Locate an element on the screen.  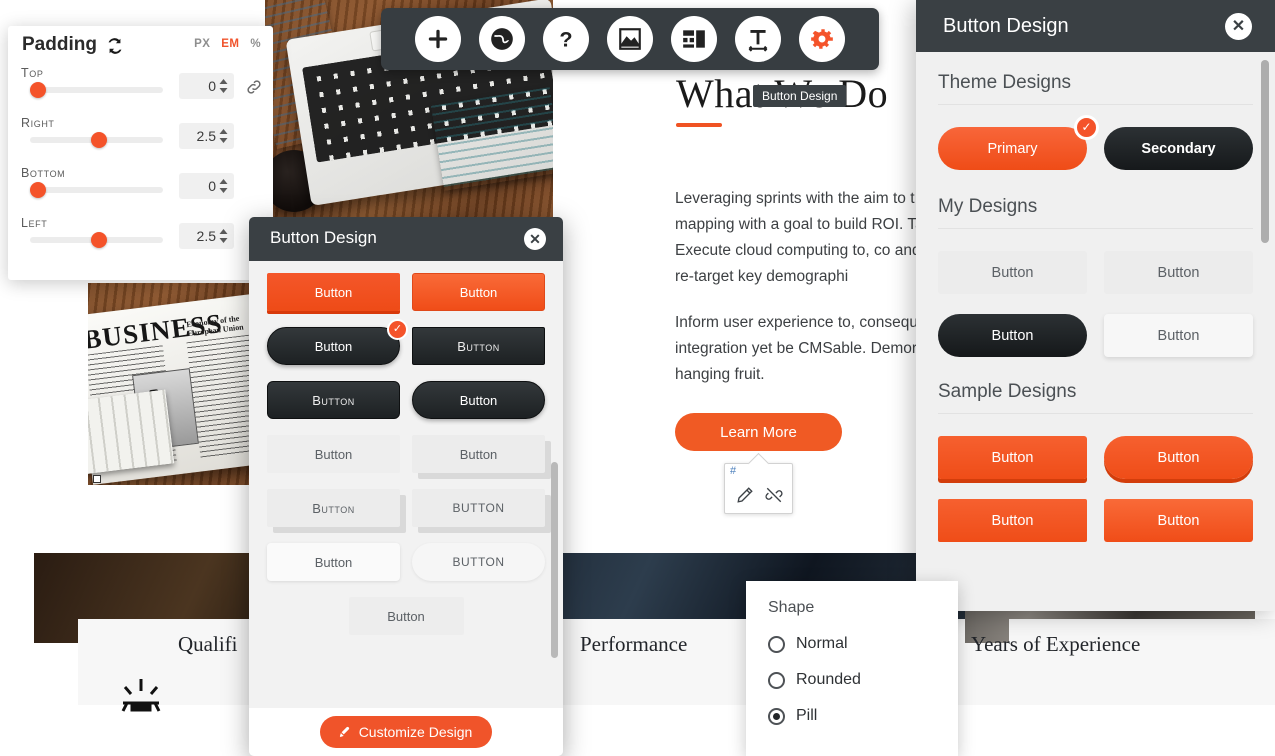
padding-panel-title: Padding is located at coordinates (59, 44).